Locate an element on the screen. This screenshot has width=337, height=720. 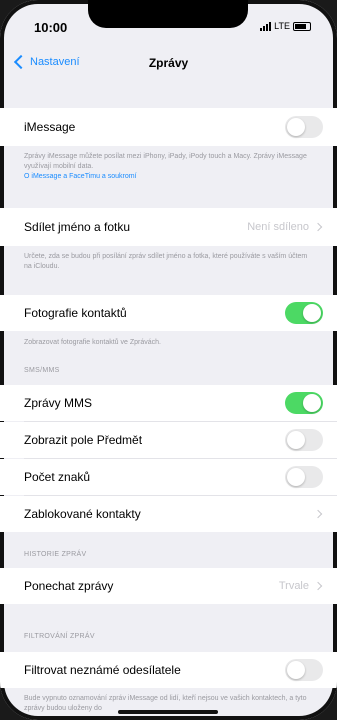
page-title: Zprávy is located at coordinates (168, 63).